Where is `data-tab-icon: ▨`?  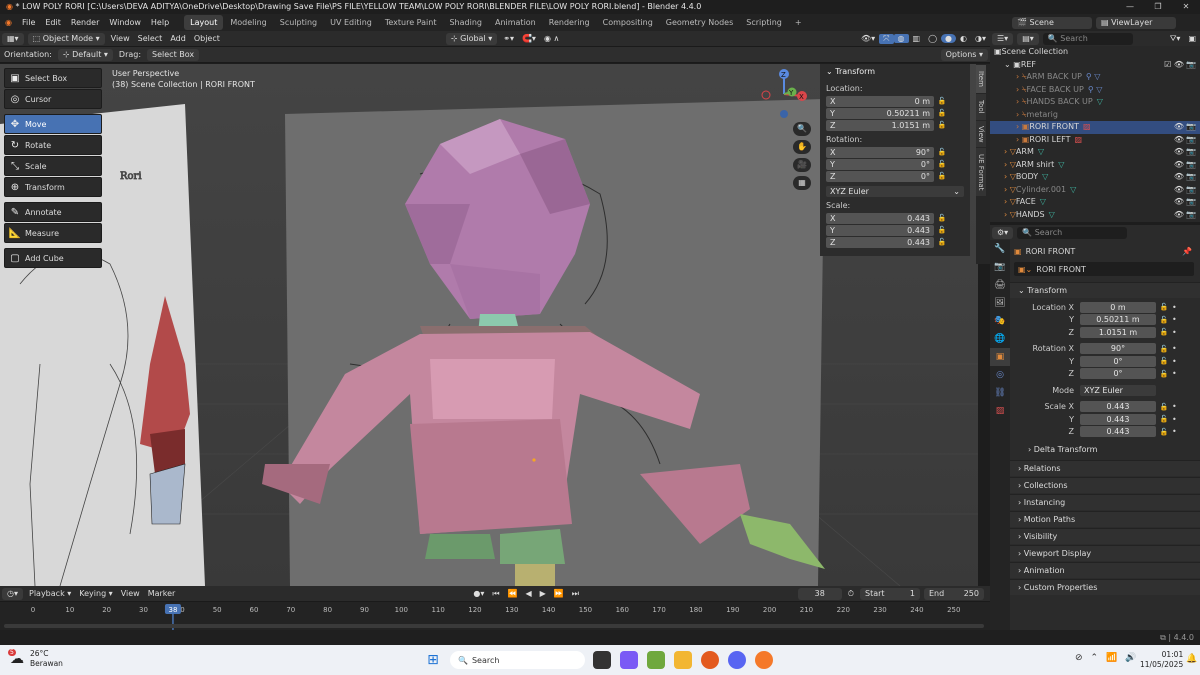 data-tab-icon: ▨ is located at coordinates (1000, 411).